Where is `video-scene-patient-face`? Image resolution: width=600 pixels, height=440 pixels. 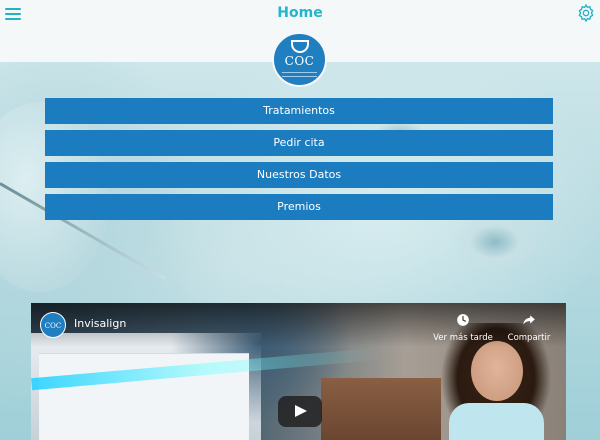 video-scene-patient-face is located at coordinates (497, 371).